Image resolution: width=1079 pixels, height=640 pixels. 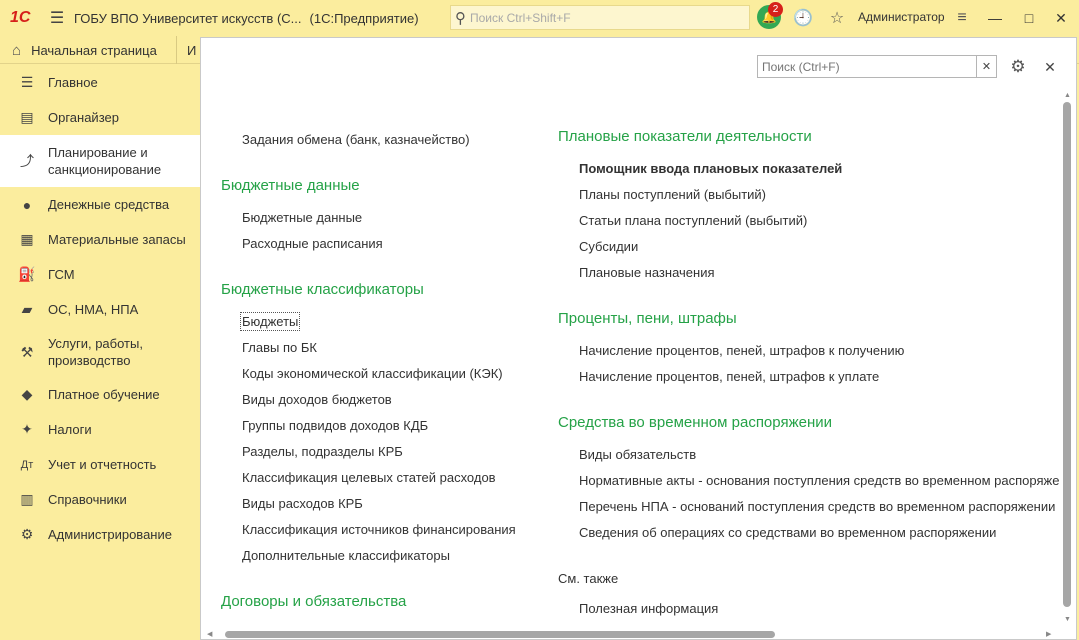 I want to click on window-mode: (1С:Предприятие), so click(x=364, y=18).